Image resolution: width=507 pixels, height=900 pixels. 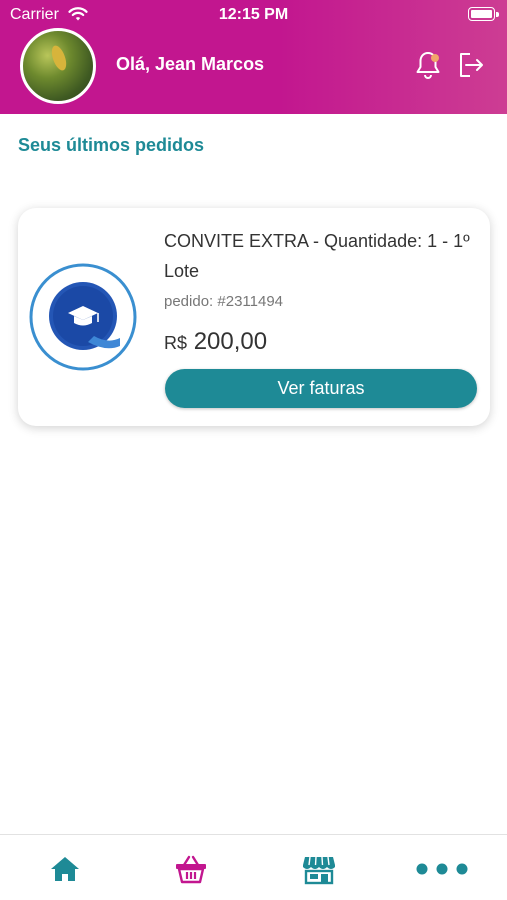 I want to click on status-bar: Carrier 12:15 PM, so click(x=253, y=15).